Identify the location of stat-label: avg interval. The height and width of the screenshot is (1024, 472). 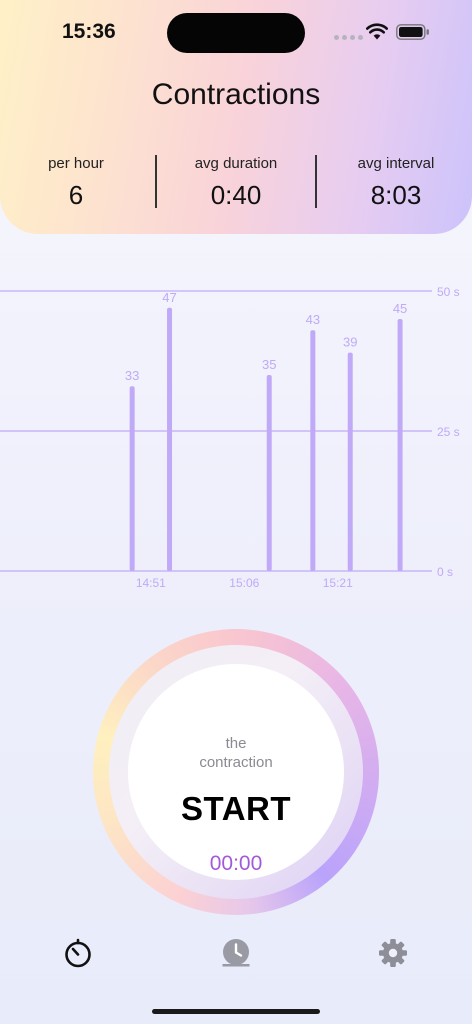
(396, 163).